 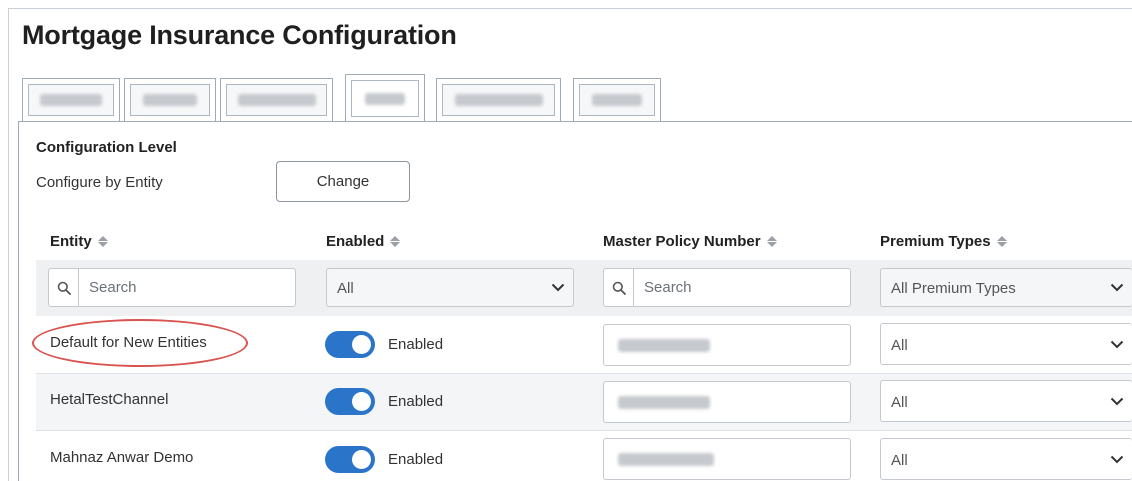 What do you see at coordinates (355, 241) in the screenshot?
I see `column-header-label: Enabled` at bounding box center [355, 241].